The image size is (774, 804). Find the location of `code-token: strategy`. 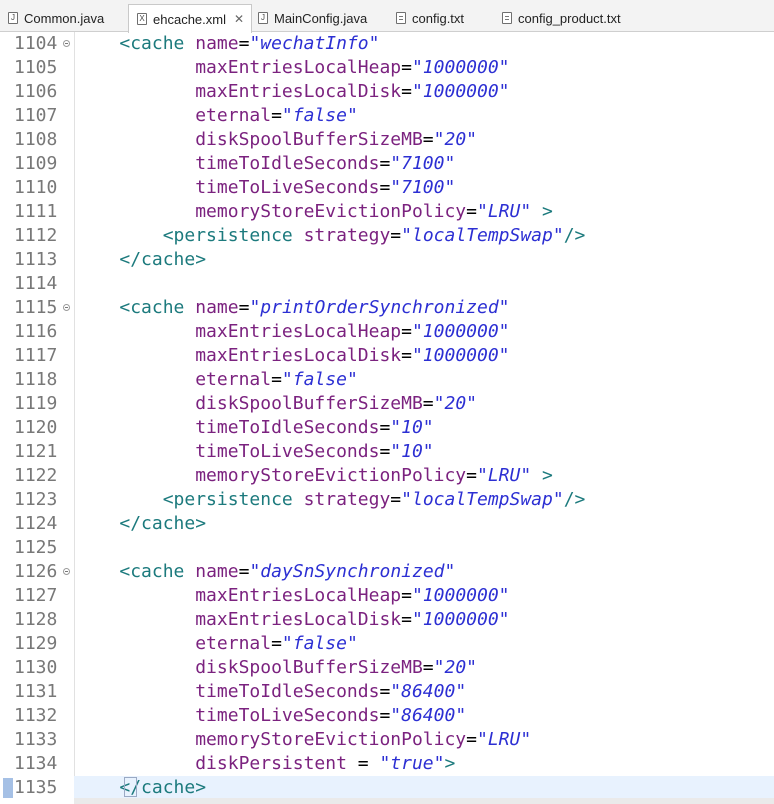

code-token: strategy is located at coordinates (347, 499).